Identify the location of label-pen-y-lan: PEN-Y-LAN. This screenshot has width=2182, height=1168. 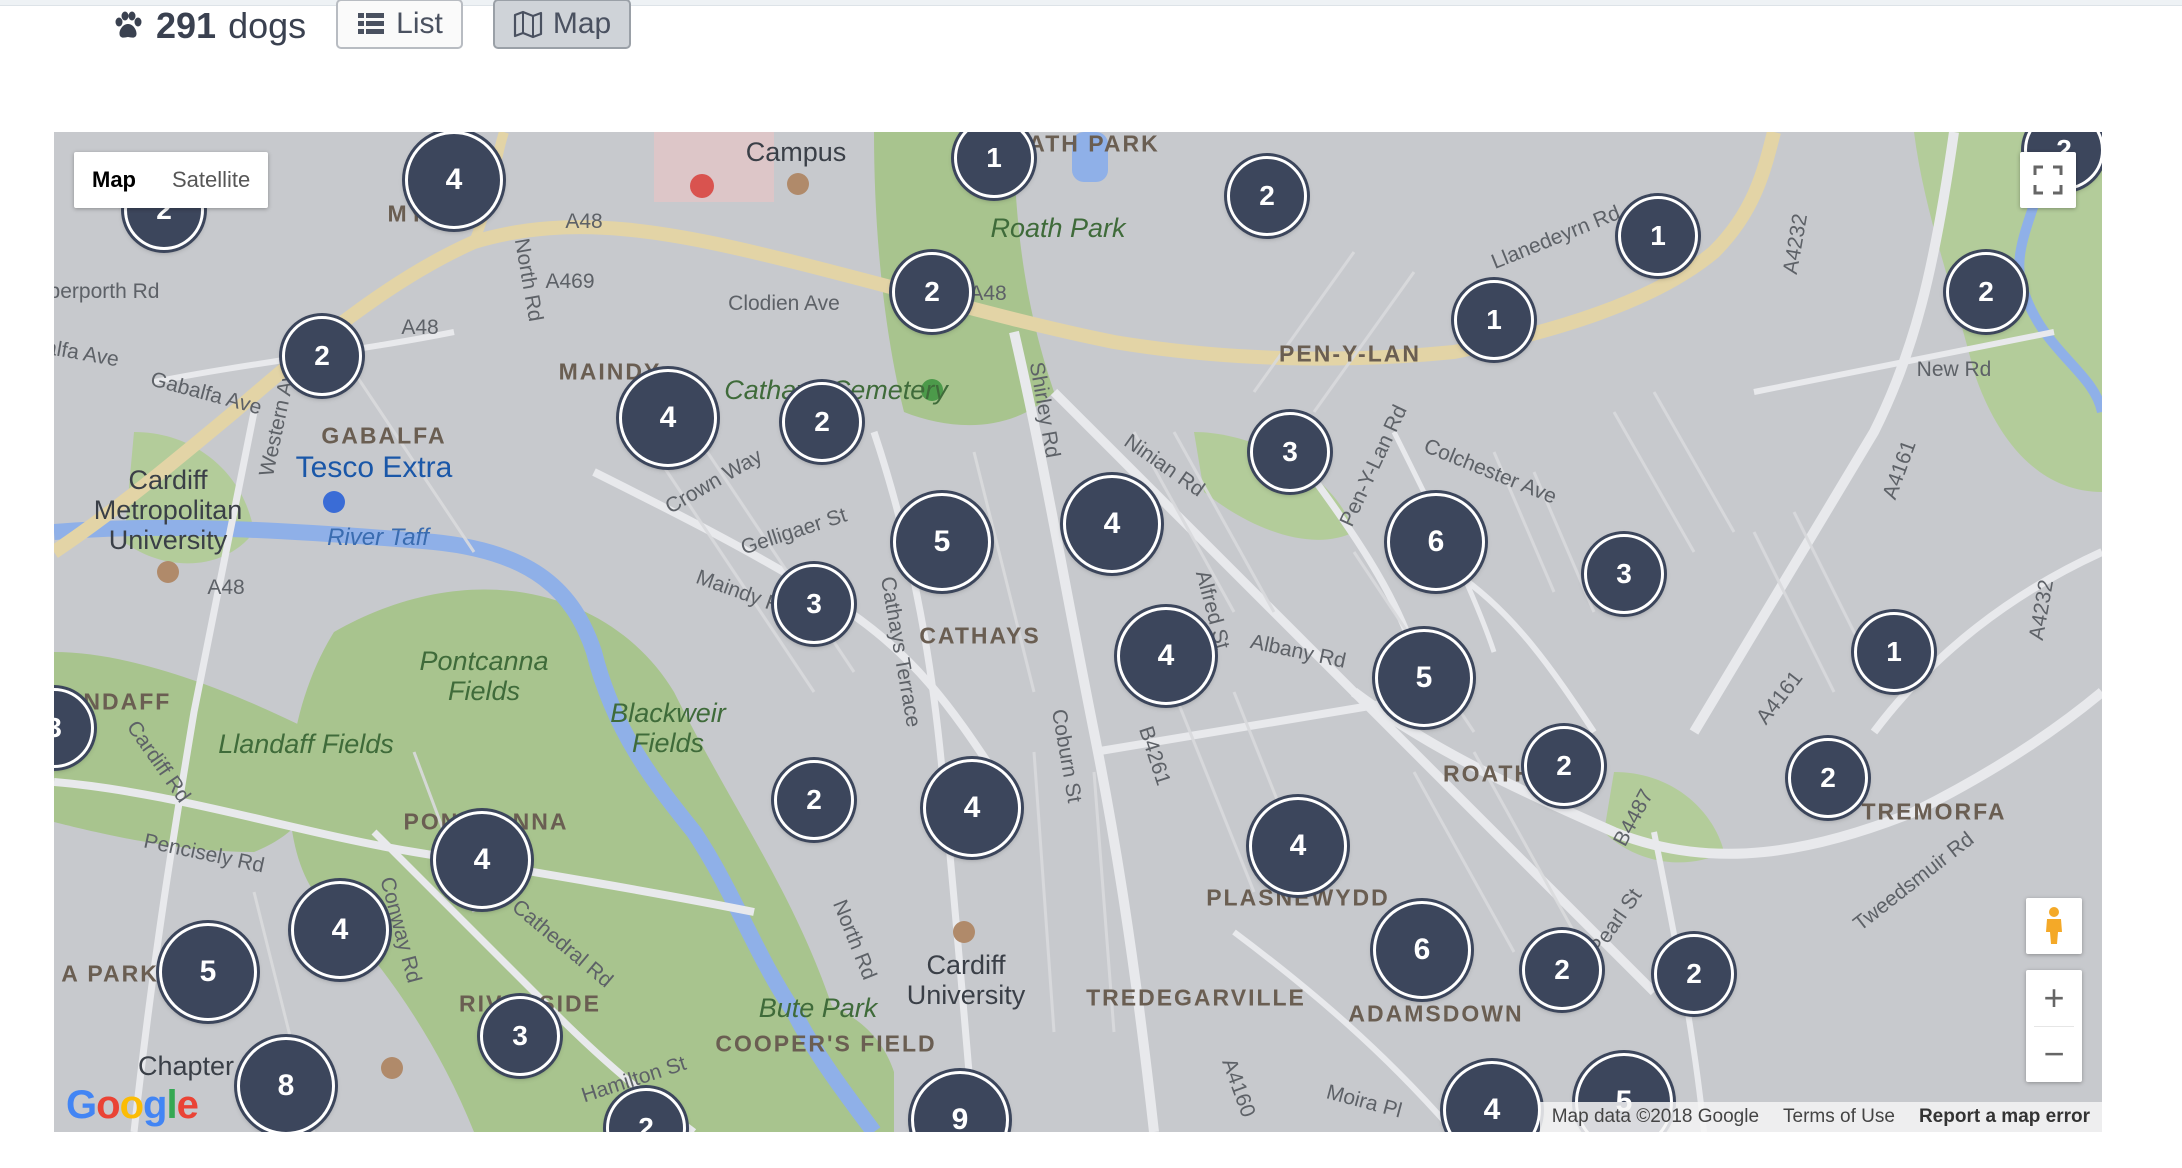
(1350, 353).